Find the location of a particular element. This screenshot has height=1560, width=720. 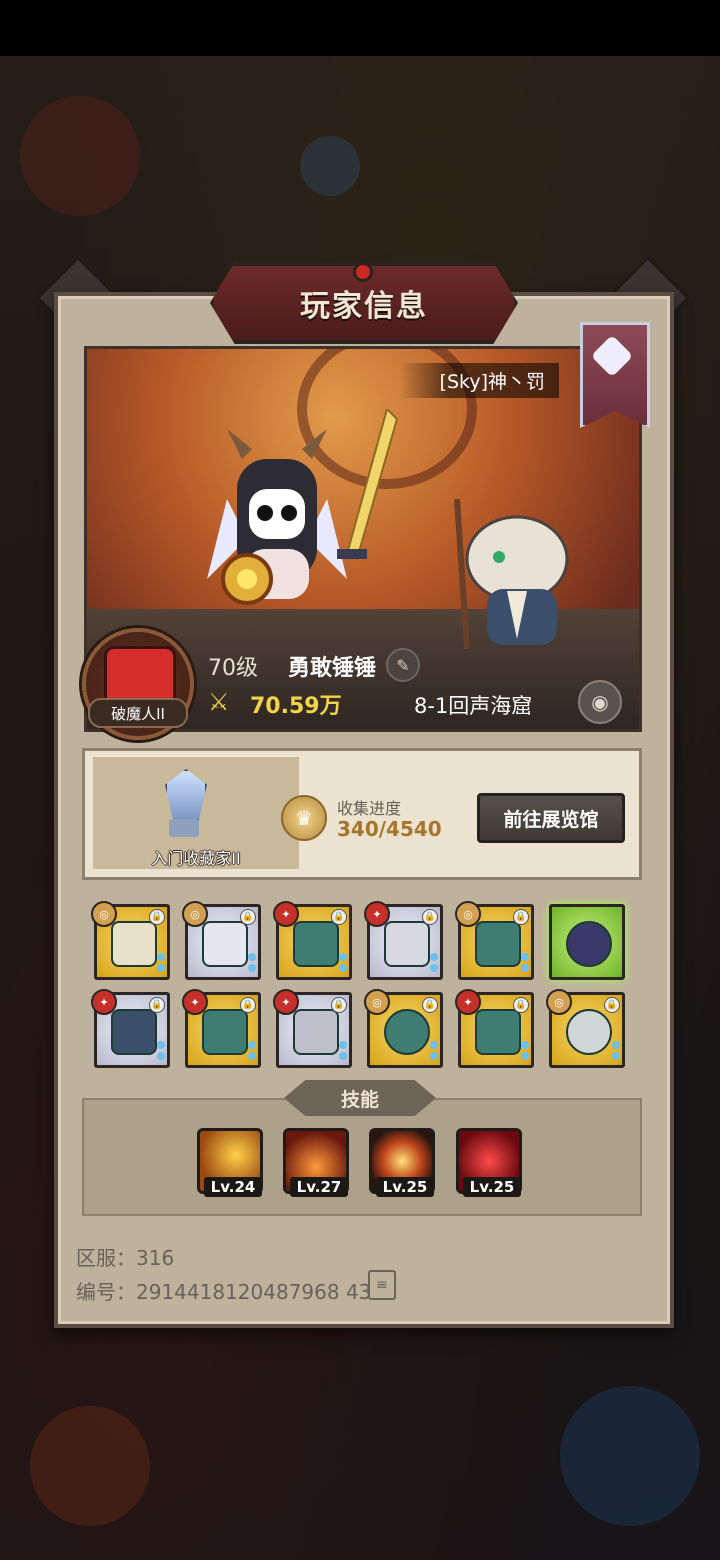

player-nickname: 勇敢锤锤 is located at coordinates (332, 668).